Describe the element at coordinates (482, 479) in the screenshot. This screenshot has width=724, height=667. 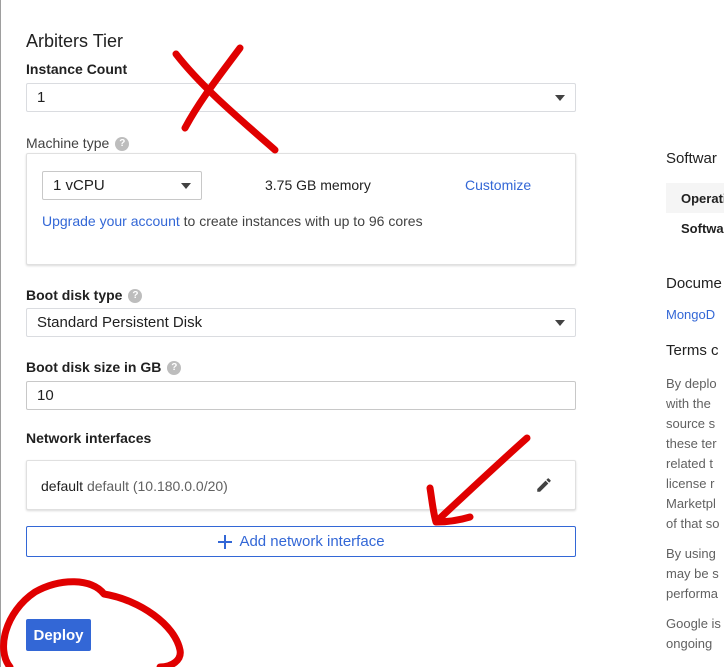
I see `annotation-arrow-shaft` at that location.